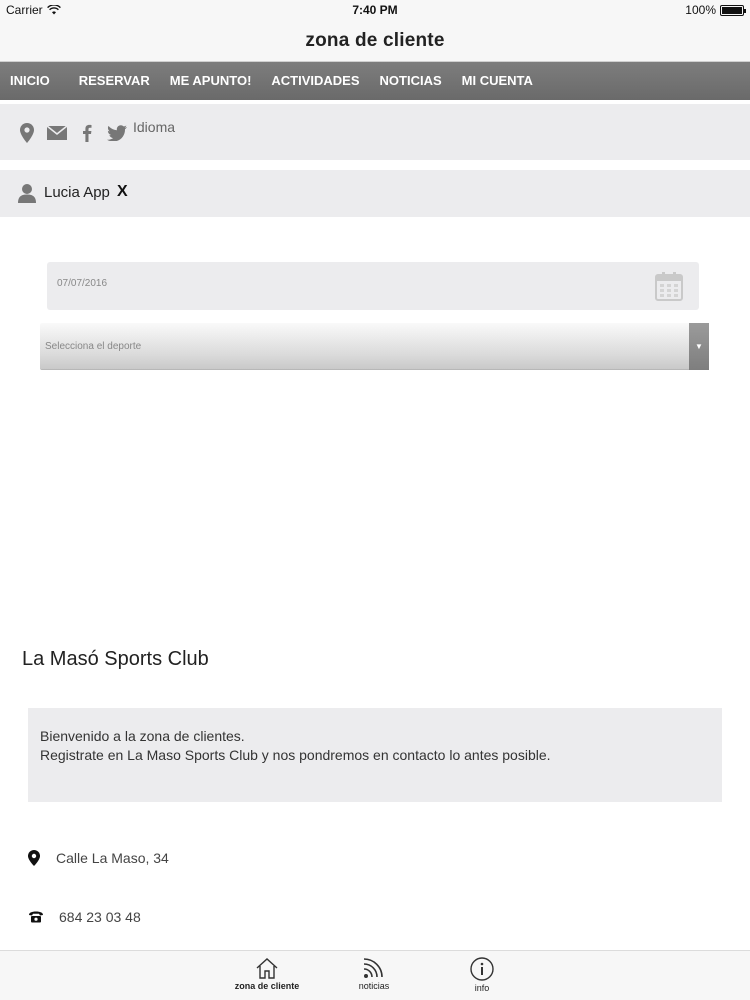  Describe the element at coordinates (87, 133) in the screenshot. I see `facebook-icon` at that location.